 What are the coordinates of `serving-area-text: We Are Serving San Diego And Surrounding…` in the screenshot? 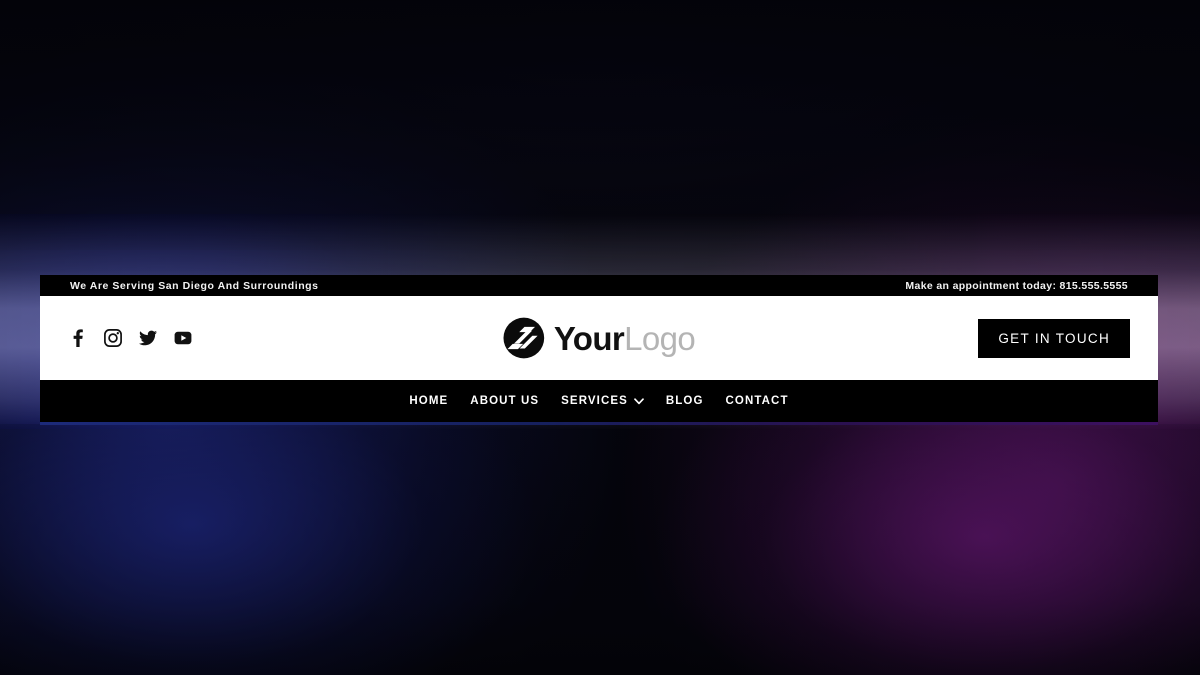 It's located at (194, 285).